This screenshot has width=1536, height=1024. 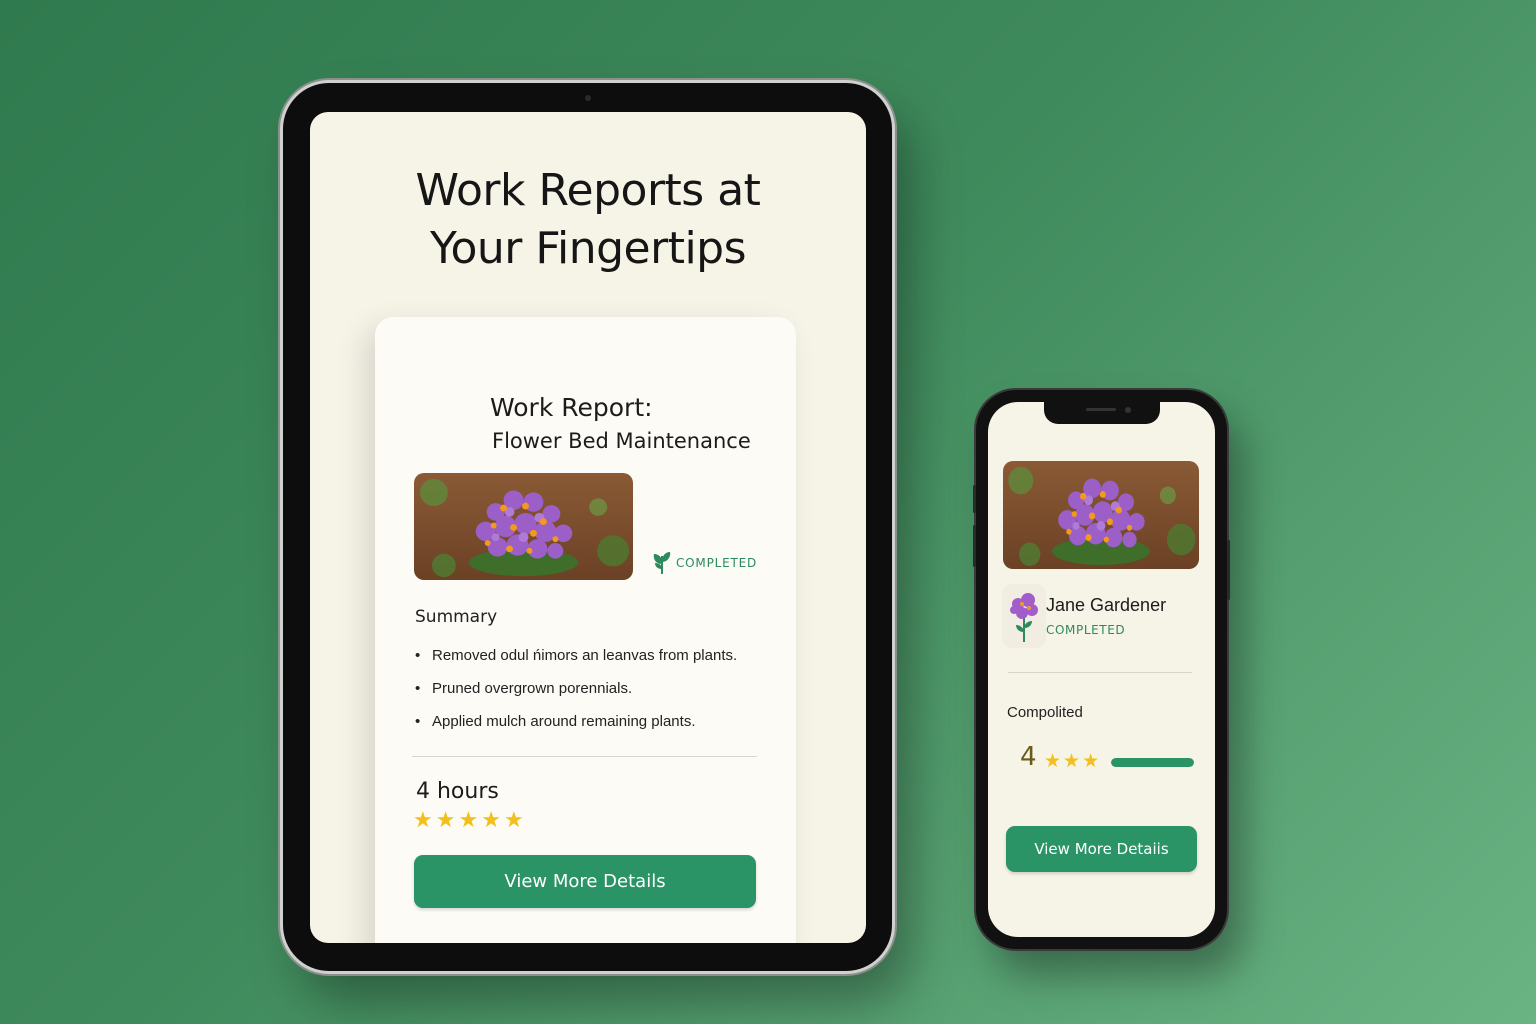 I want to click on progress-fill, so click(x=1152, y=762).